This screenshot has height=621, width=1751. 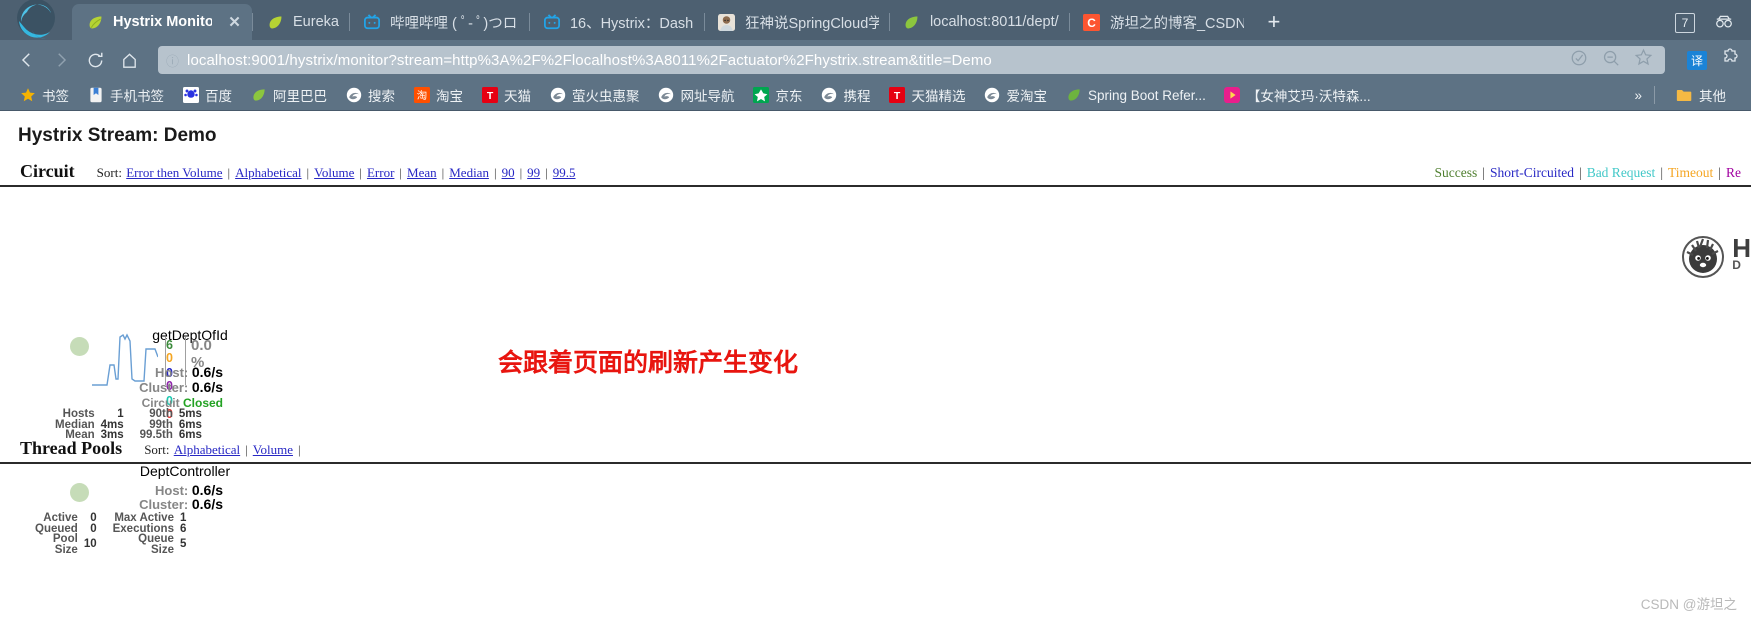 What do you see at coordinates (1696, 60) in the screenshot?
I see `translate-badge: 译` at bounding box center [1696, 60].